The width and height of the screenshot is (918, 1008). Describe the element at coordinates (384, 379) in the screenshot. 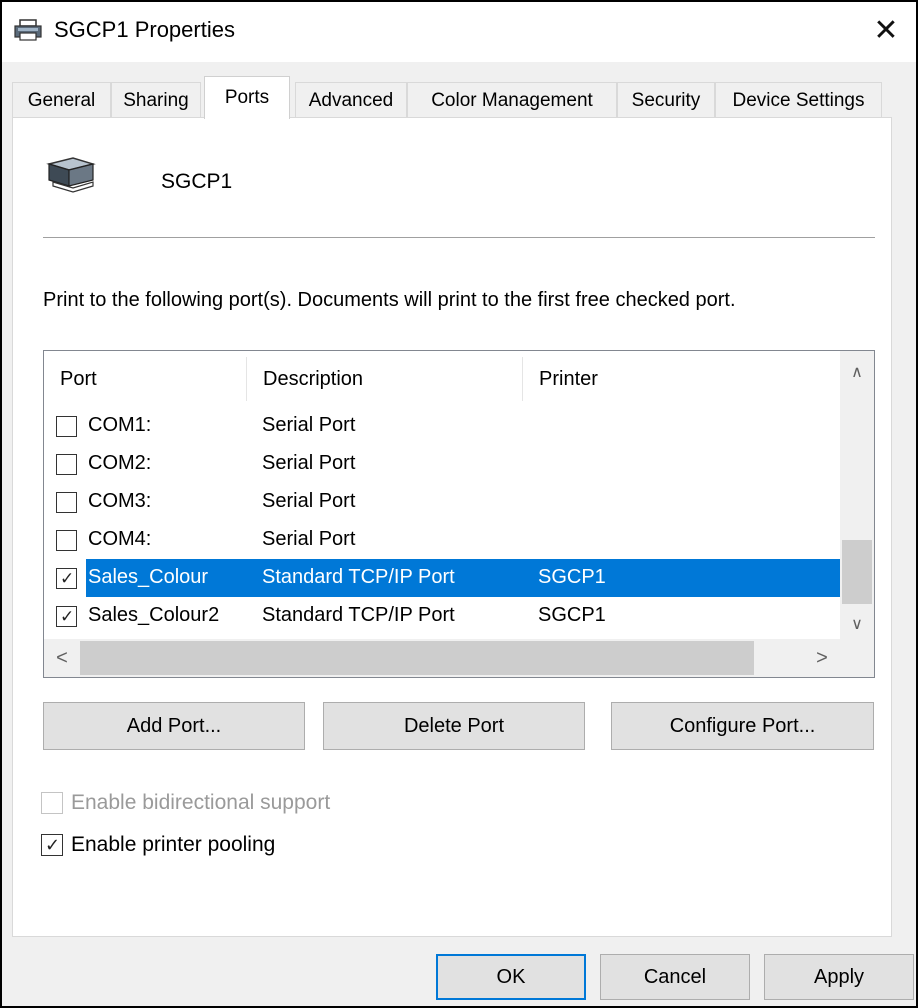

I see `column-header-description: Description` at that location.